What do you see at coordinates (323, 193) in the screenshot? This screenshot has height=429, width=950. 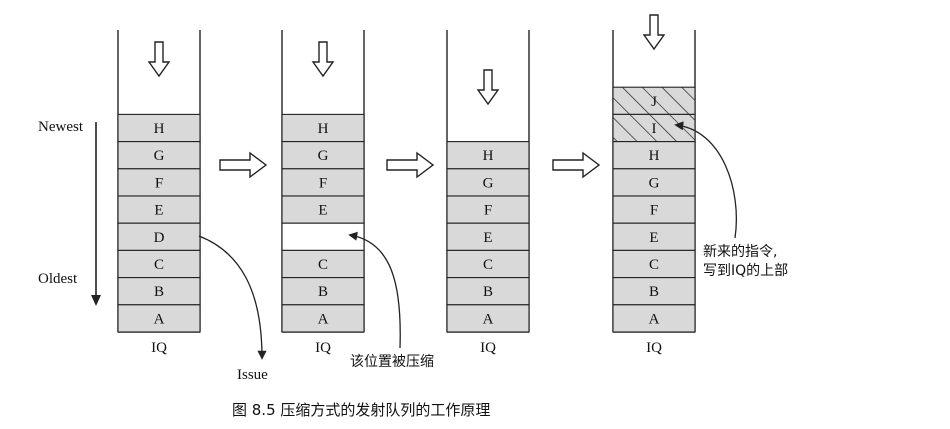 I see `issue-queue-2: HGFE CBA IQ` at bounding box center [323, 193].